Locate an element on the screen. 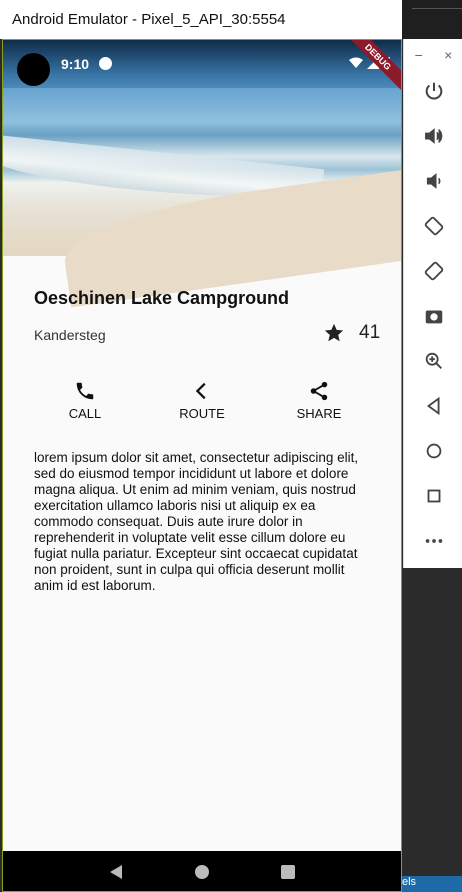  nav-back-icon is located at coordinates (116, 872).